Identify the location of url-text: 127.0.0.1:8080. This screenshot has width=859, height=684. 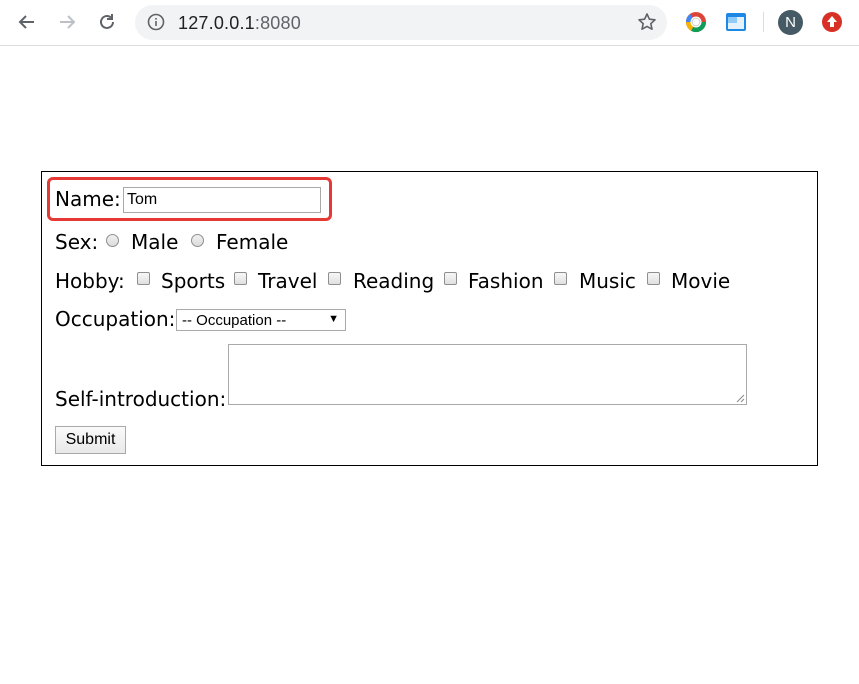
(239, 23).